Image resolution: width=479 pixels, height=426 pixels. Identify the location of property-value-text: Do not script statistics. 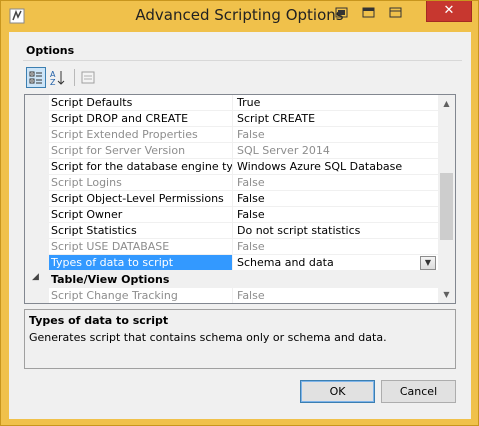
(299, 230).